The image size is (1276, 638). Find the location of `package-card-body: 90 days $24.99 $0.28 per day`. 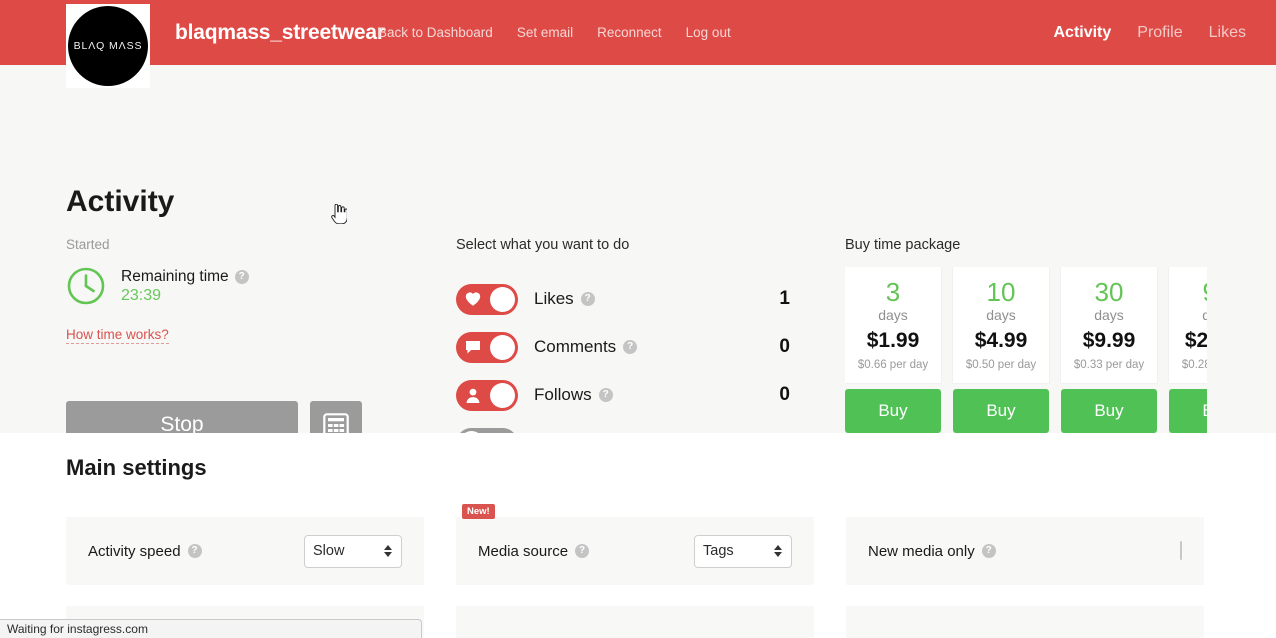

package-card-body: 90 days $24.99 $0.28 per day is located at coordinates (1188, 325).